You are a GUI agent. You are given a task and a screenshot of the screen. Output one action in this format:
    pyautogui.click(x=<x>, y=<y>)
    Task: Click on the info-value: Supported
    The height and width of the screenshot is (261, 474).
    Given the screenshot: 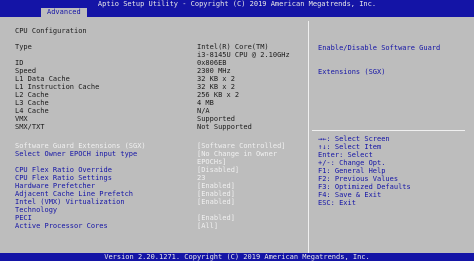 What is the action you would take?
    pyautogui.click(x=216, y=119)
    